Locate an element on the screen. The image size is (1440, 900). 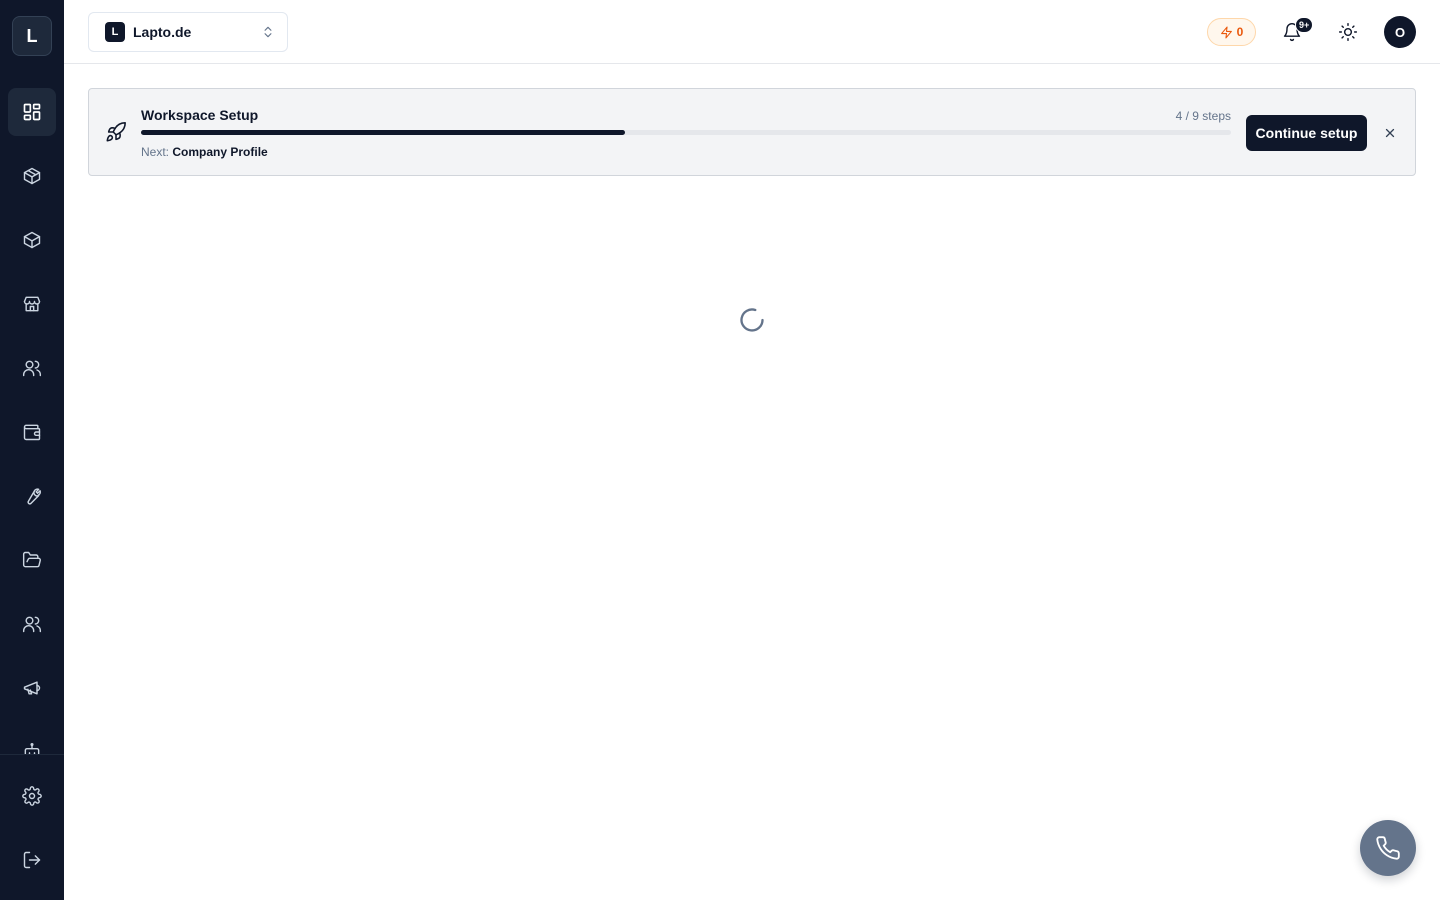
sun-icon is located at coordinates (1348, 32).